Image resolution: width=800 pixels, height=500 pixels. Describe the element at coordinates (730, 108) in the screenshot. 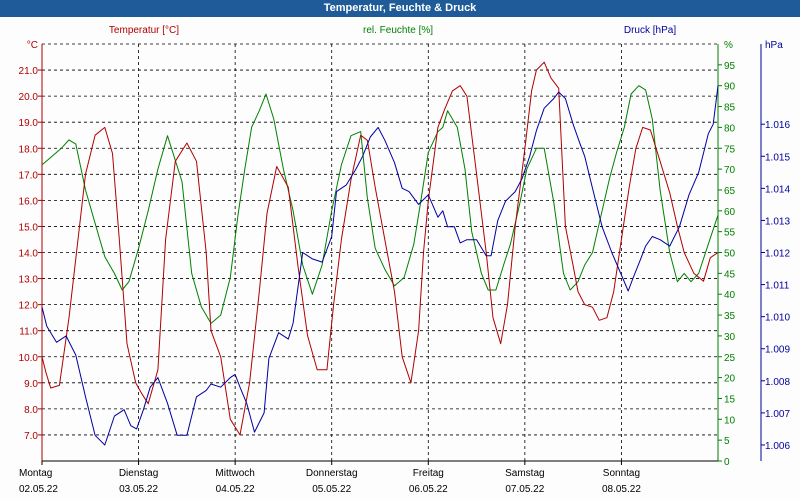

I see `humidity-tick-label: 85` at that location.